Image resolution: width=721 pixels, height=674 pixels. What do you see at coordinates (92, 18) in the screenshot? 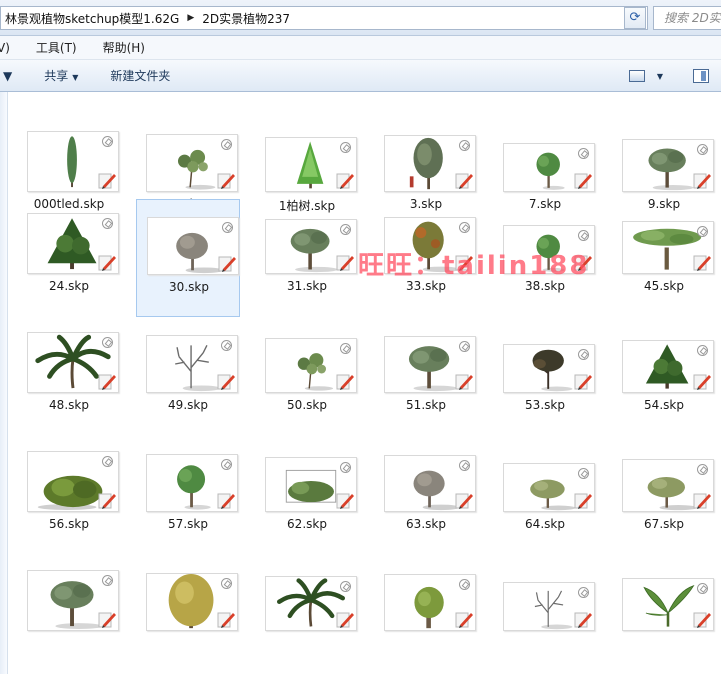
I see `breadcrumb-item-parent: 林景观植物sketchup模型1.62G` at bounding box center [92, 18].